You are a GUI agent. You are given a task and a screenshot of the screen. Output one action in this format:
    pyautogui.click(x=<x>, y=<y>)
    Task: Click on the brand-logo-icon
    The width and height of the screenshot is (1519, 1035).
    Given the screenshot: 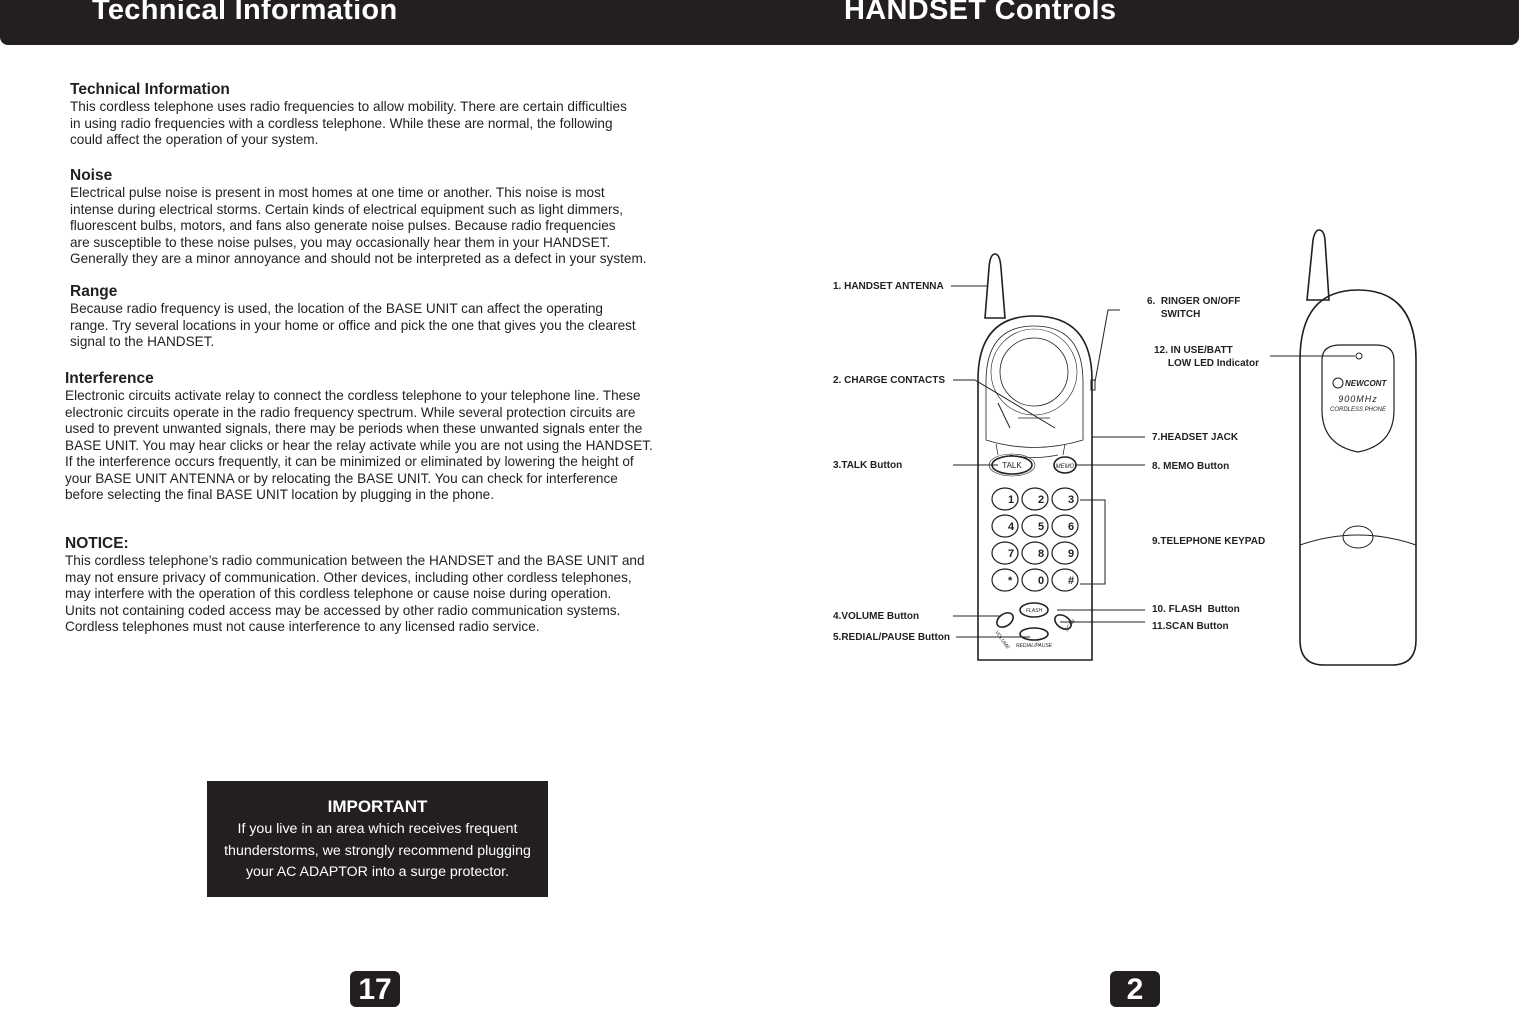 What is the action you would take?
    pyautogui.click(x=1338, y=383)
    